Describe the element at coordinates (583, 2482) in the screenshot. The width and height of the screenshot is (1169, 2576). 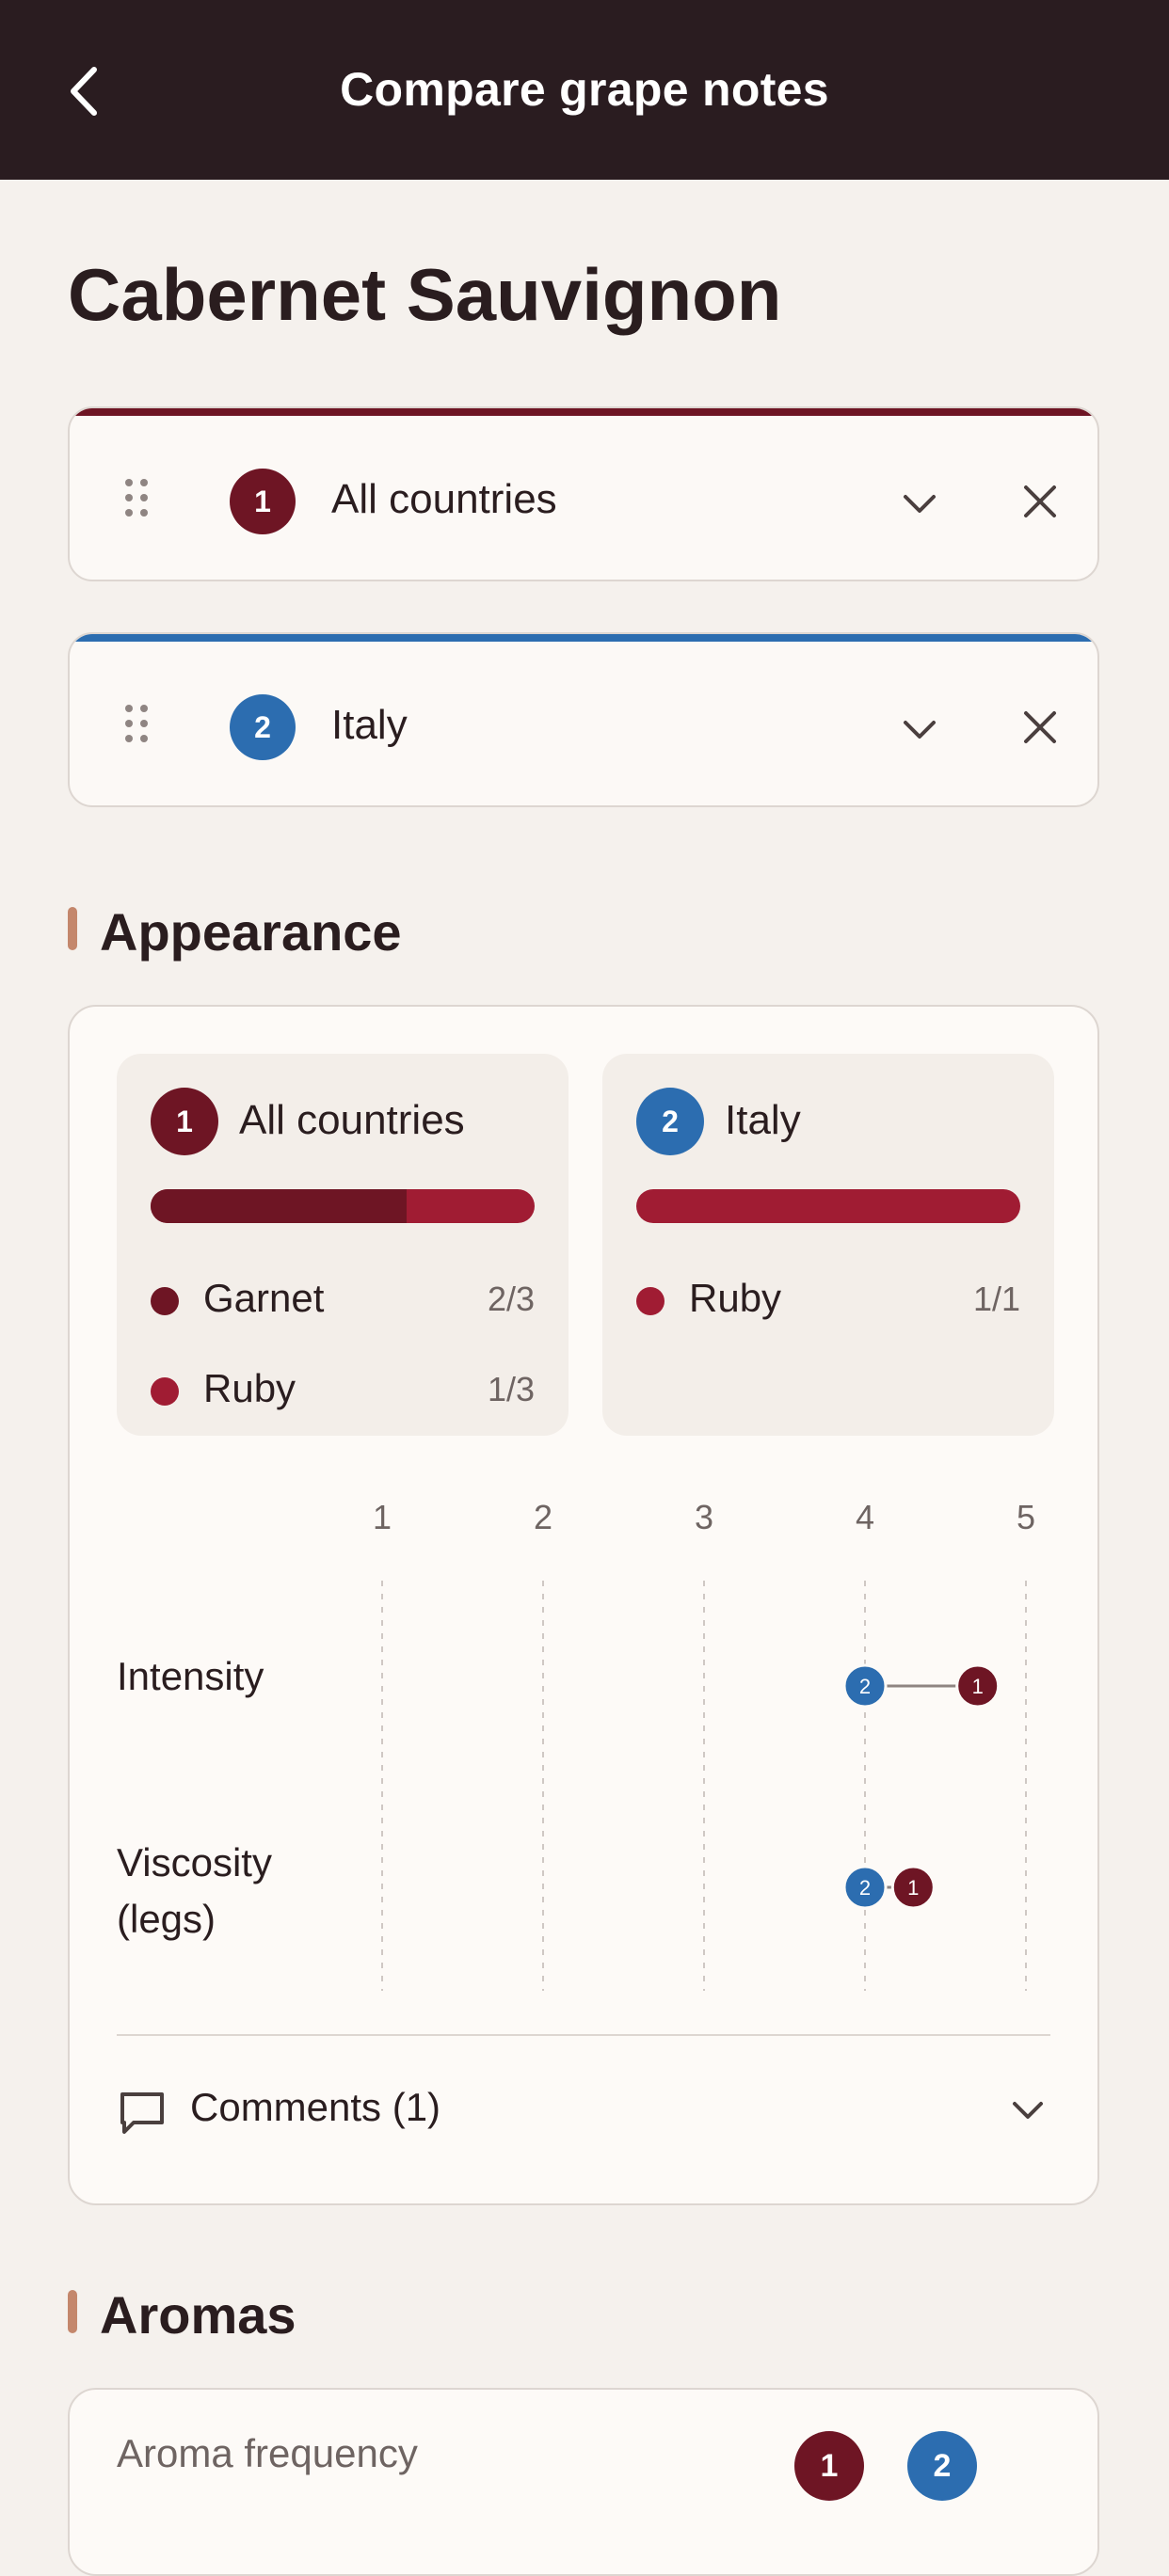
I see `aromas-card: Aroma frequency 1 2` at that location.